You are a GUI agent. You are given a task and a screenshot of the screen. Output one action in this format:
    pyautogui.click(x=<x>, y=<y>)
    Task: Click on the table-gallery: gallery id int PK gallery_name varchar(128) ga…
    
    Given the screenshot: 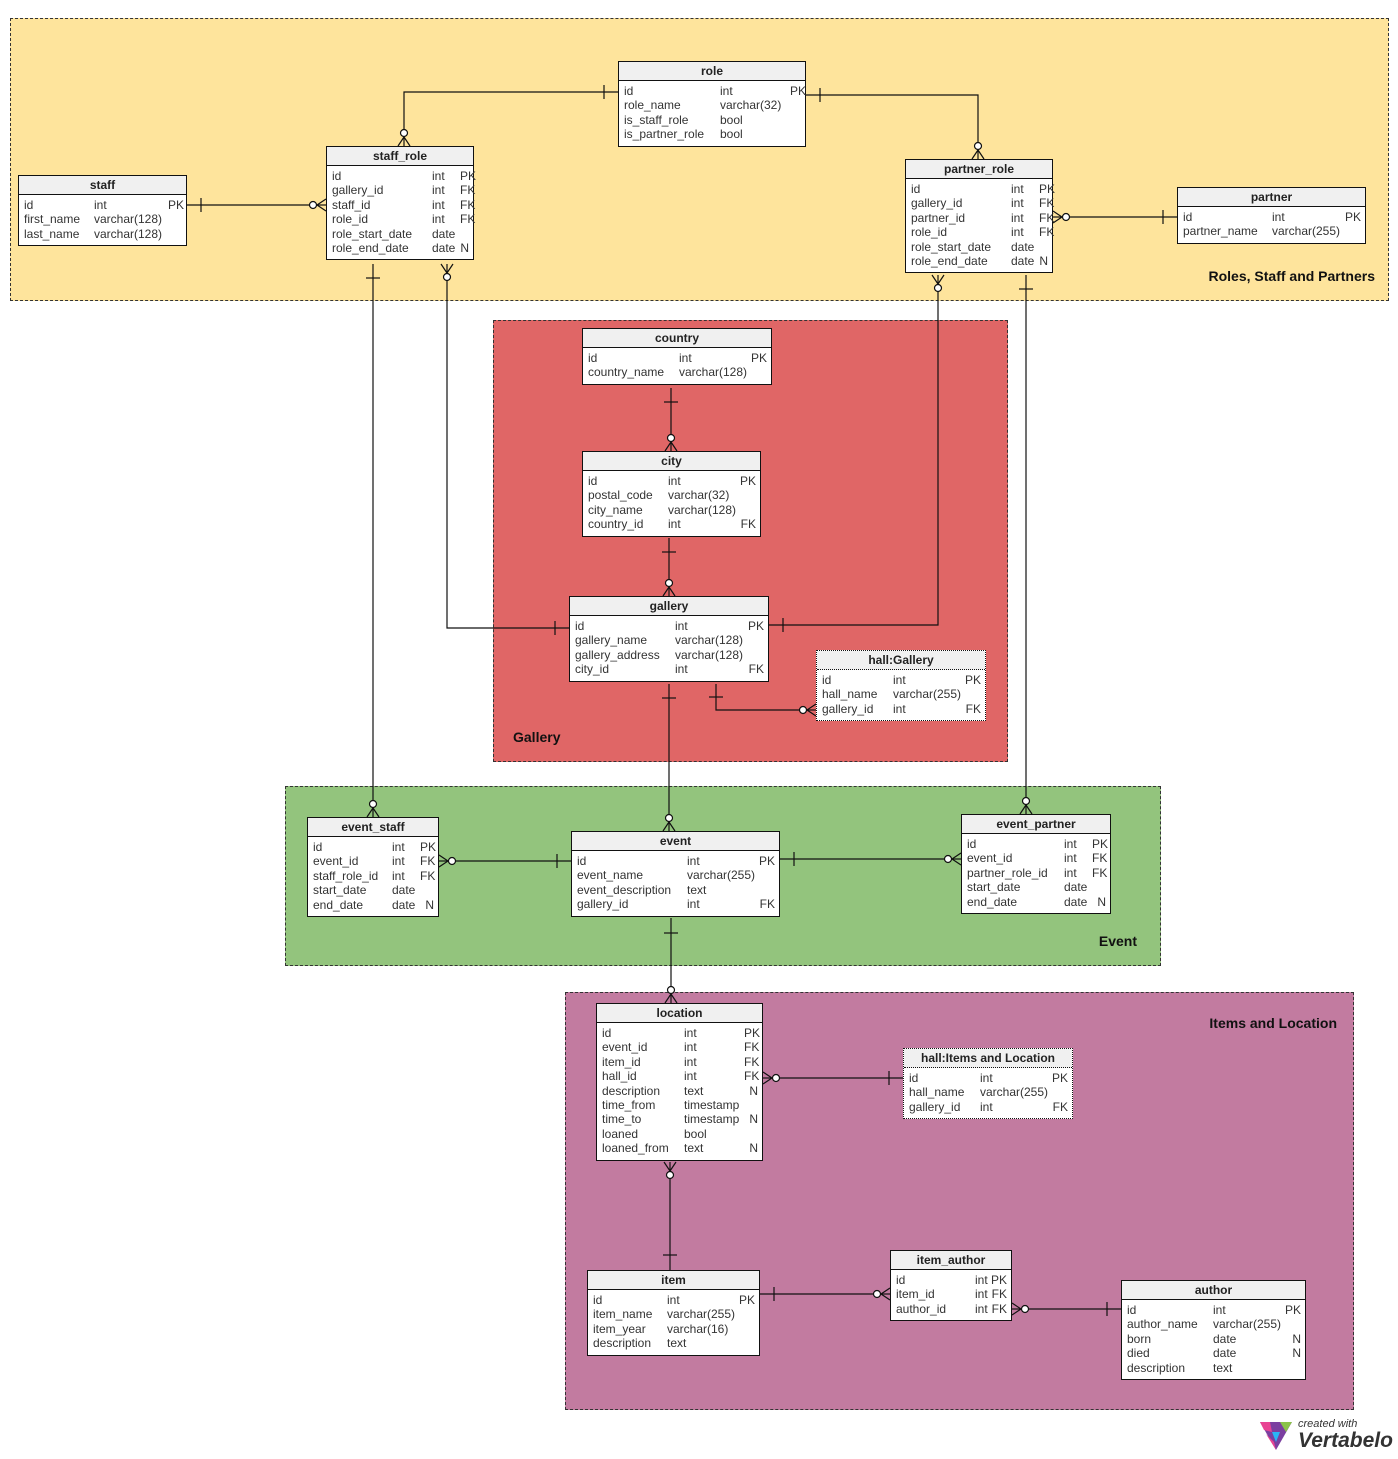 What is the action you would take?
    pyautogui.click(x=669, y=639)
    